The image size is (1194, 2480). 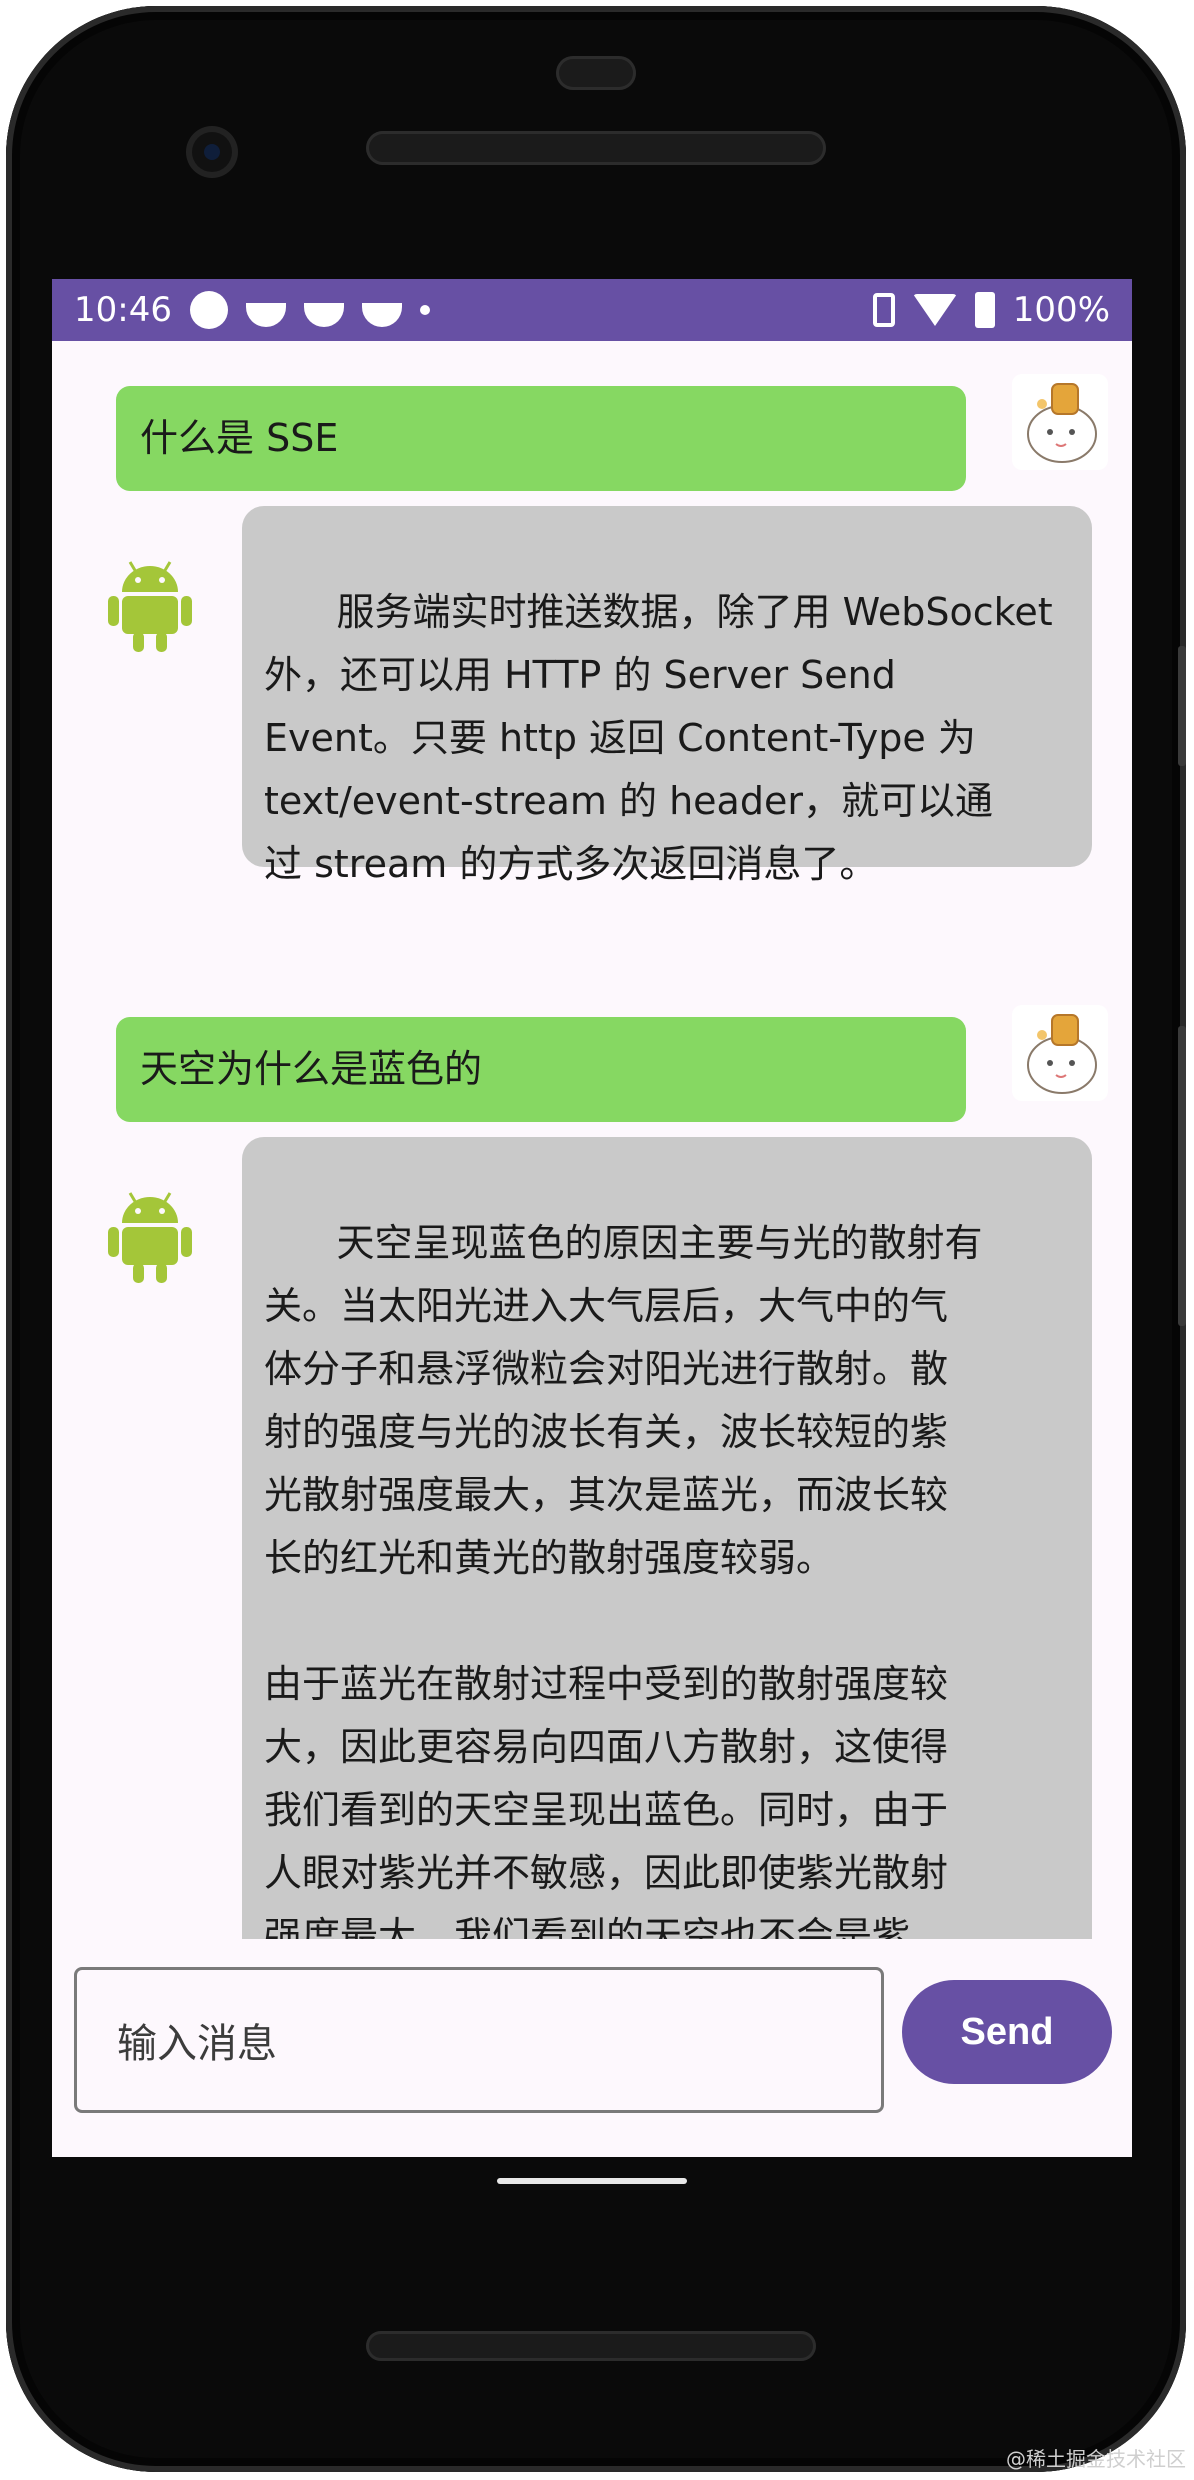 What do you see at coordinates (208, 310) in the screenshot?
I see `app-icon` at bounding box center [208, 310].